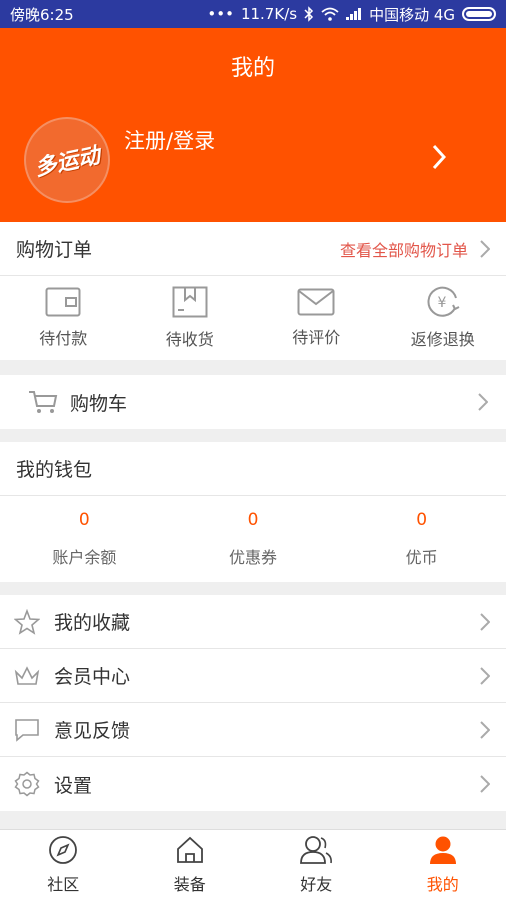  Describe the element at coordinates (316, 318) in the screenshot. I see `order-pending-review: 待评价` at that location.